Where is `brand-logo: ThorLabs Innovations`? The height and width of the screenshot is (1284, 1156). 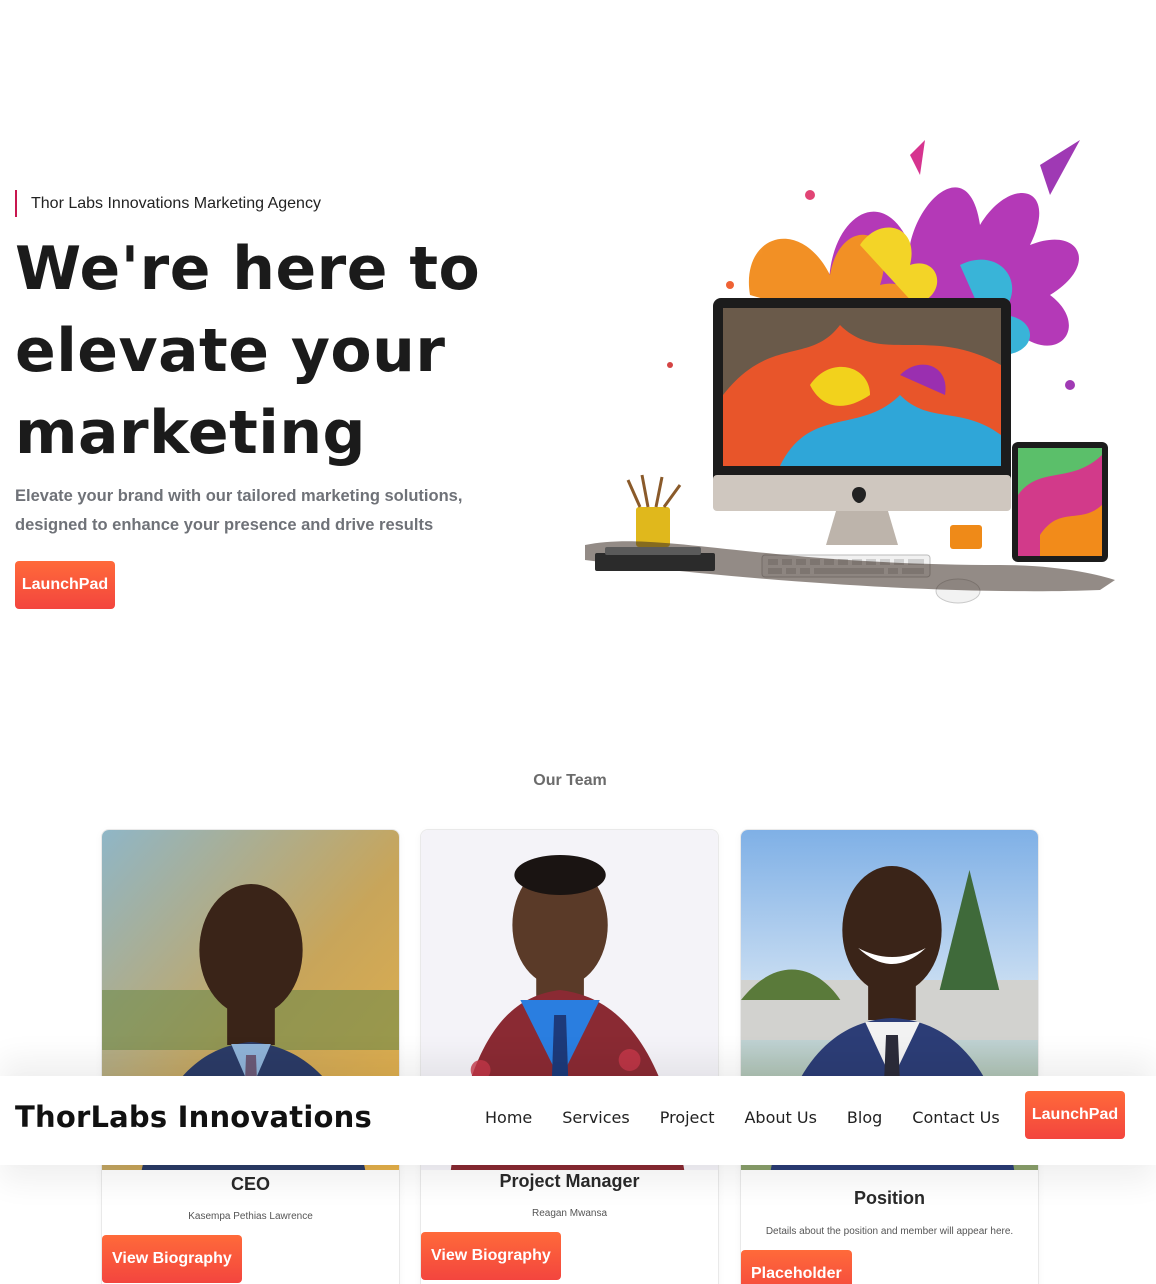
brand-logo: ThorLabs Innovations is located at coordinates (193, 1117).